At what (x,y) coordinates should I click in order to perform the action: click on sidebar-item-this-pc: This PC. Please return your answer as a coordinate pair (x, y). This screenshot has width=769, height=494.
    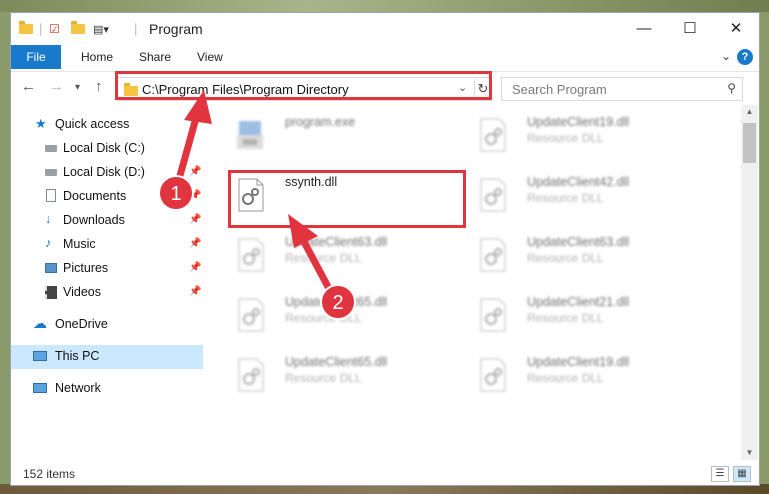
    Looking at the image, I should click on (107, 357).